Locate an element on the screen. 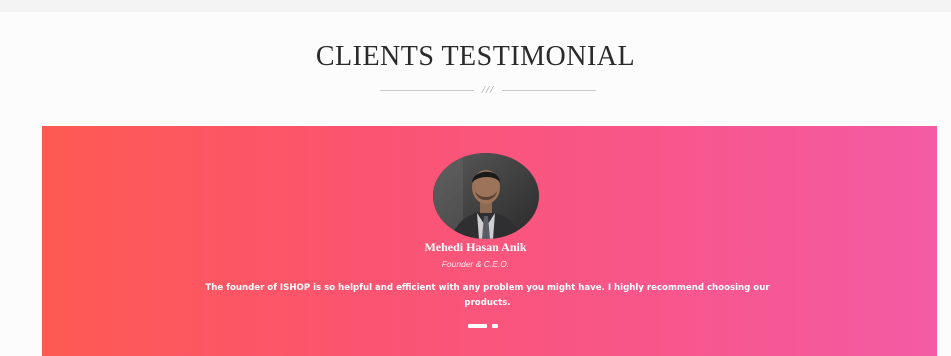 This screenshot has width=951, height=356. testimonial-author-role: Founder & C.E.O. is located at coordinates (475, 264).